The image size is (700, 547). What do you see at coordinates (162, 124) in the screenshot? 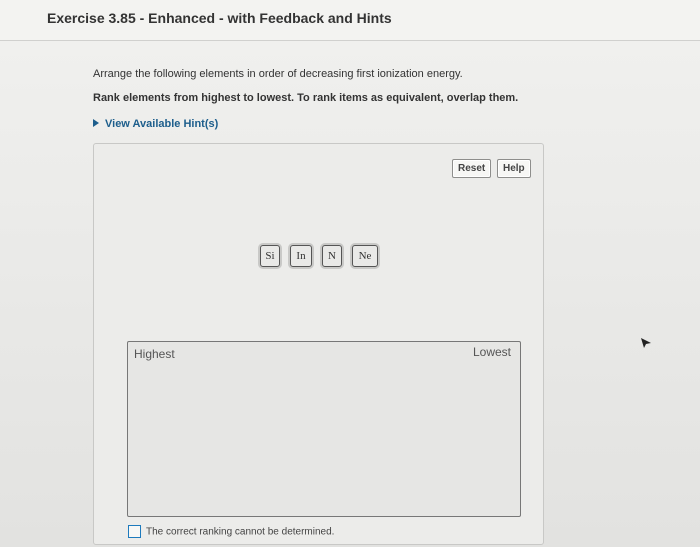
I see `view-hints-label: View Available Hint(s)` at bounding box center [162, 124].